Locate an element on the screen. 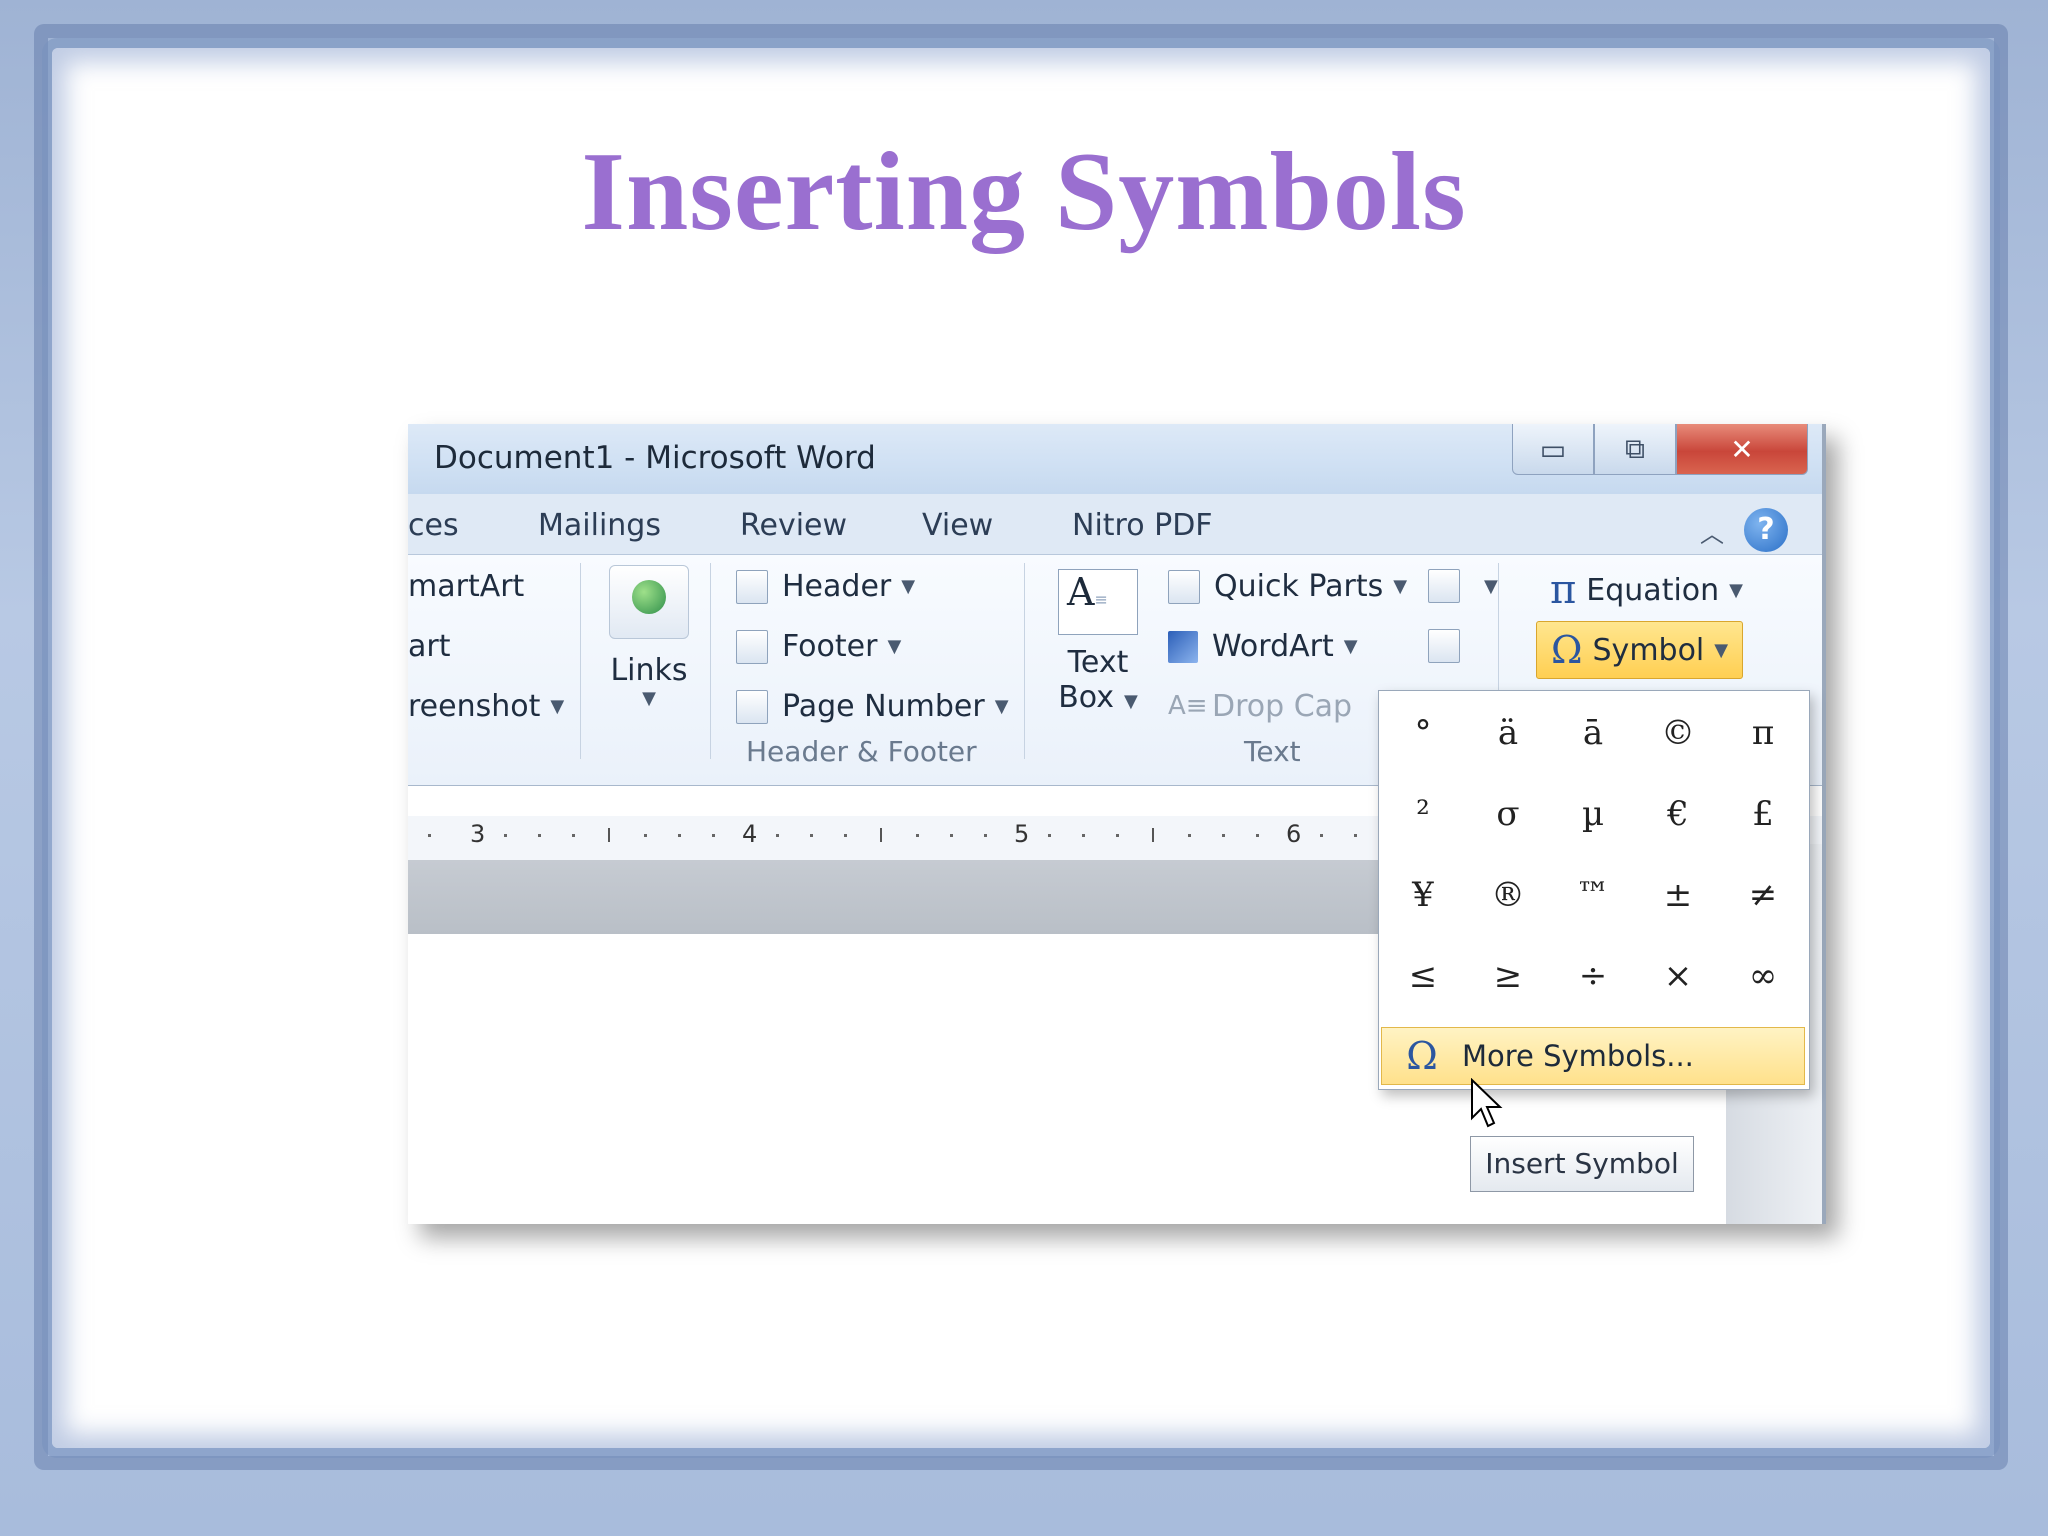 The height and width of the screenshot is (1536, 2048). symbol-cell: σ is located at coordinates (1508, 814).